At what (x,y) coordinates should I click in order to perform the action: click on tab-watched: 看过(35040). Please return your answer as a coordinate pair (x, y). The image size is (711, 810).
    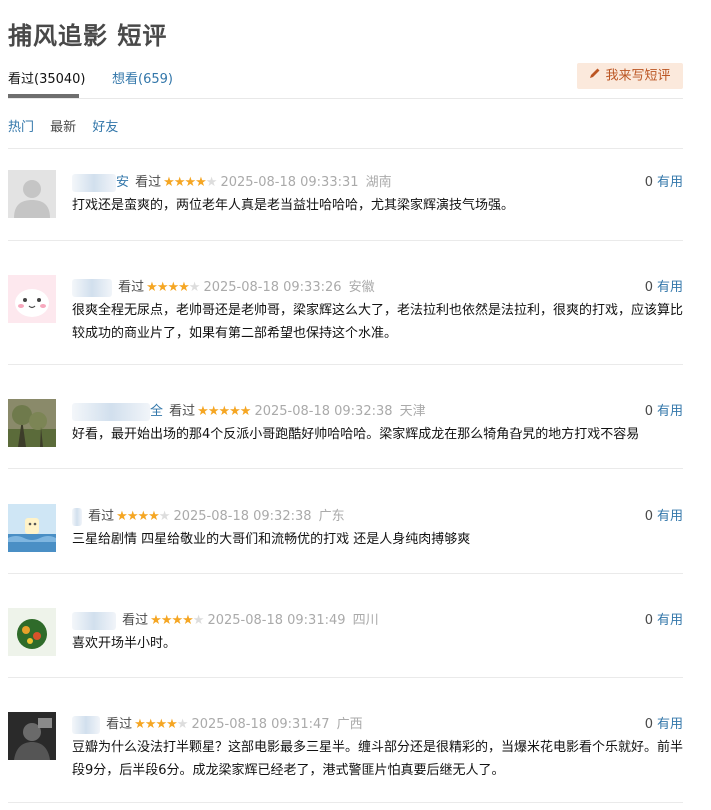
    Looking at the image, I should click on (47, 77).